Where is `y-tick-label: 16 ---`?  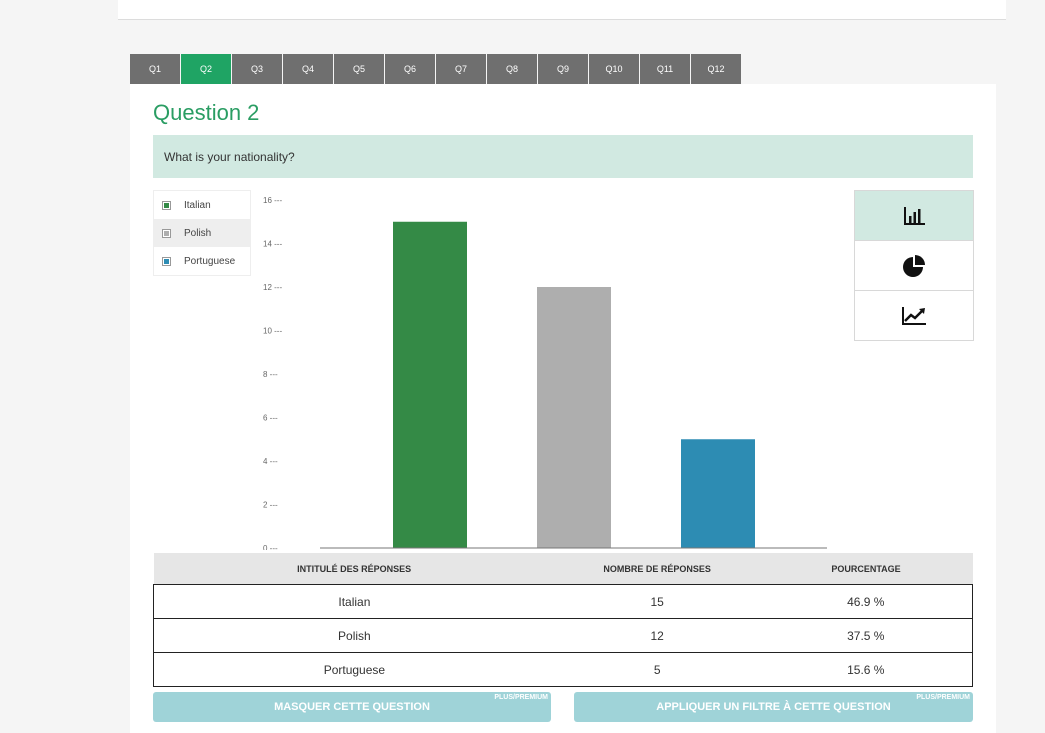 y-tick-label: 16 --- is located at coordinates (272, 200).